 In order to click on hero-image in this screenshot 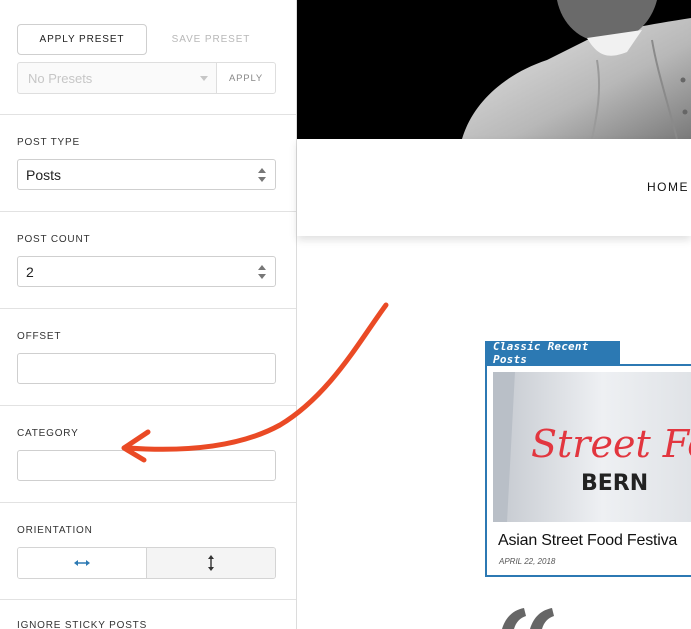, I will do `click(494, 69)`.